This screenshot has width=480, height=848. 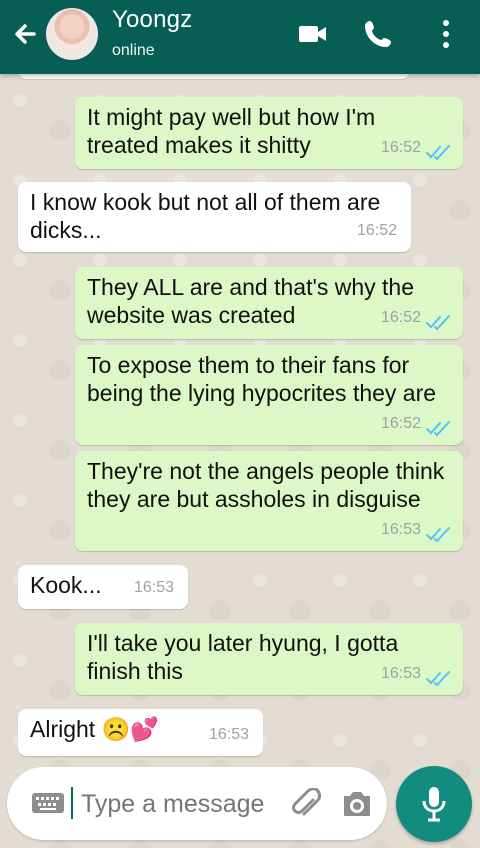 I want to click on microphone-icon, so click(x=434, y=804).